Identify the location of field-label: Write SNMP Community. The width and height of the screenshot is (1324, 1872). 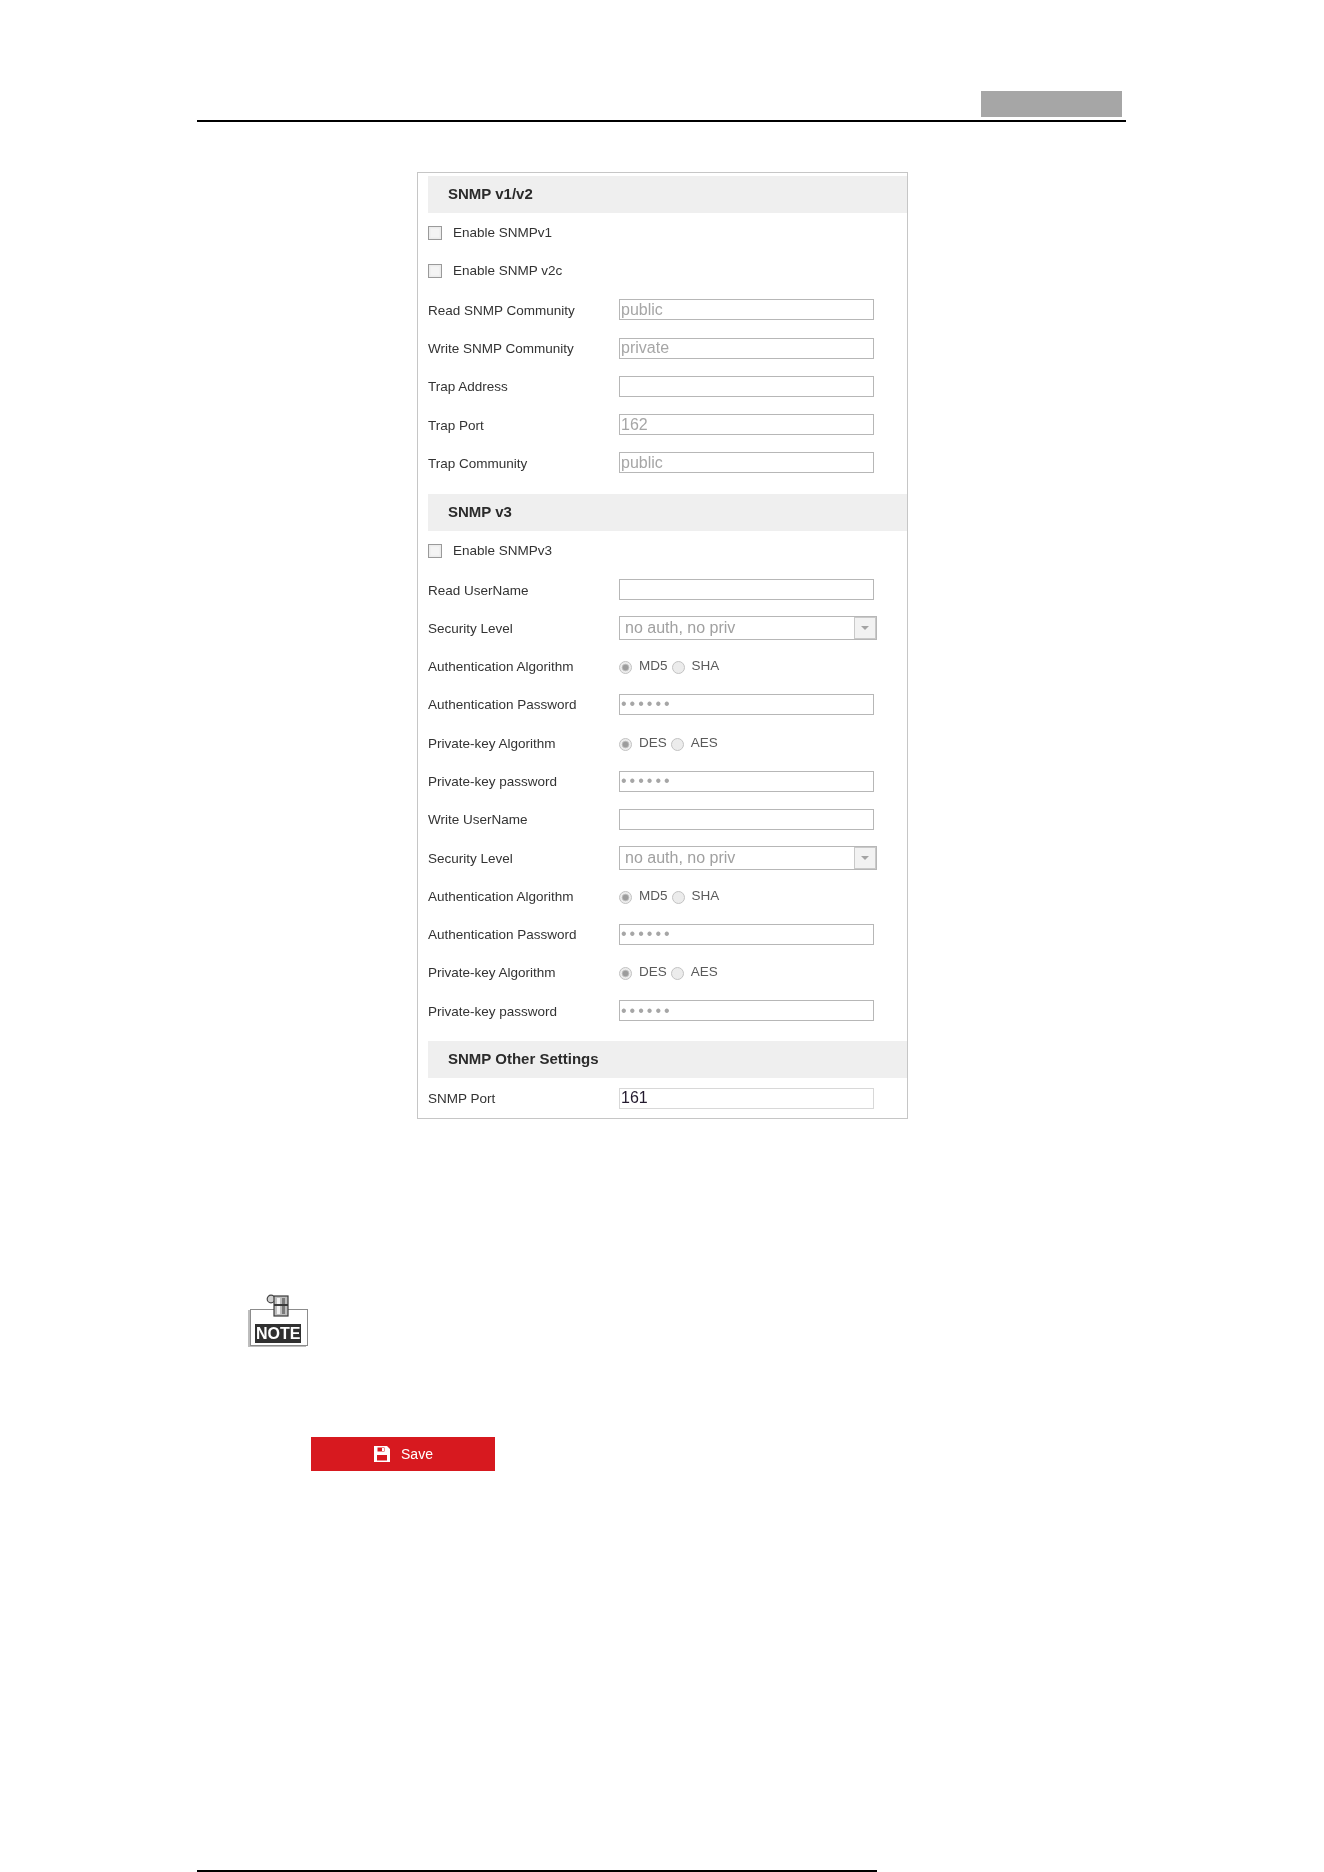
(501, 349).